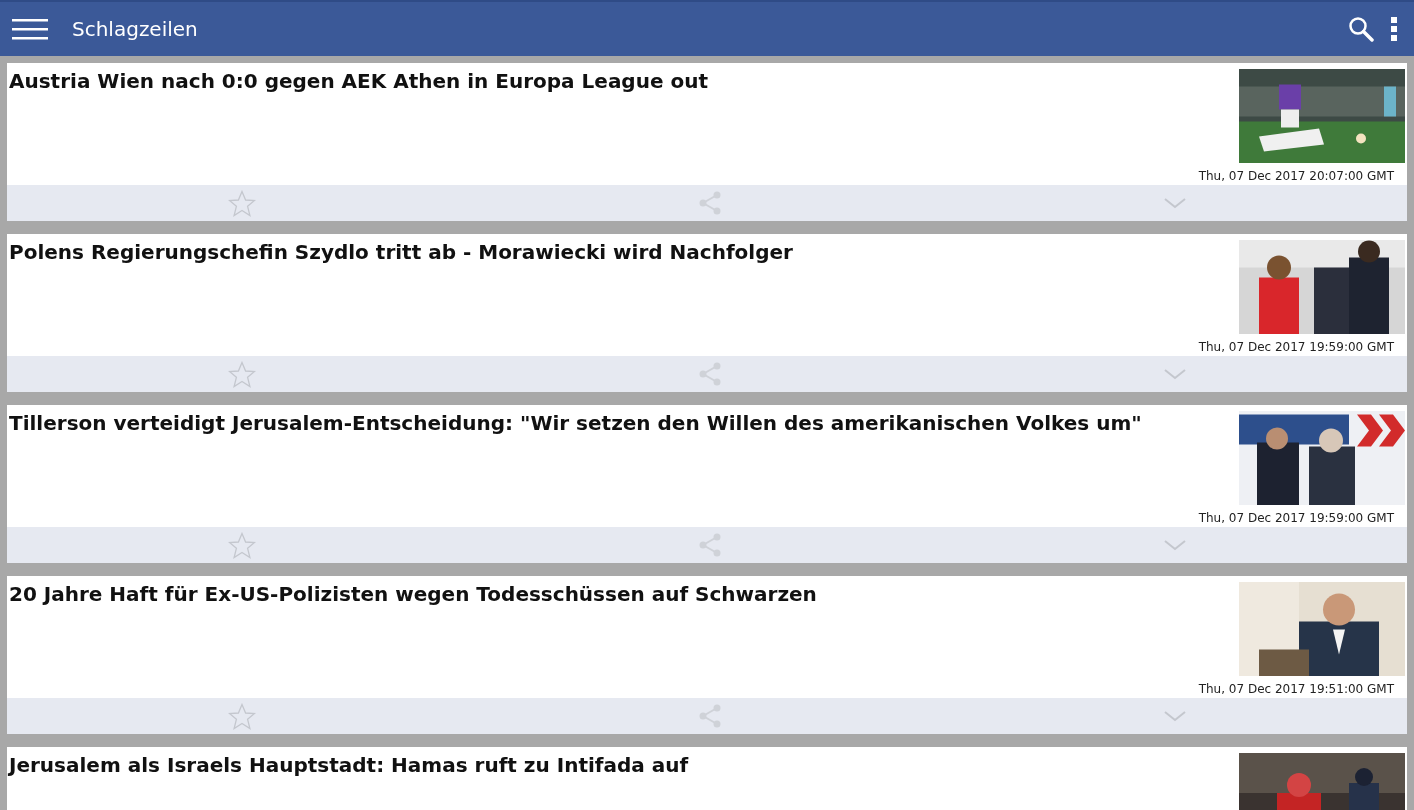 This screenshot has width=1414, height=810. I want to click on article-card: Jerusalem als Israels Hauptstadt: Hamas ruft zu Intifada auf, so click(707, 778).